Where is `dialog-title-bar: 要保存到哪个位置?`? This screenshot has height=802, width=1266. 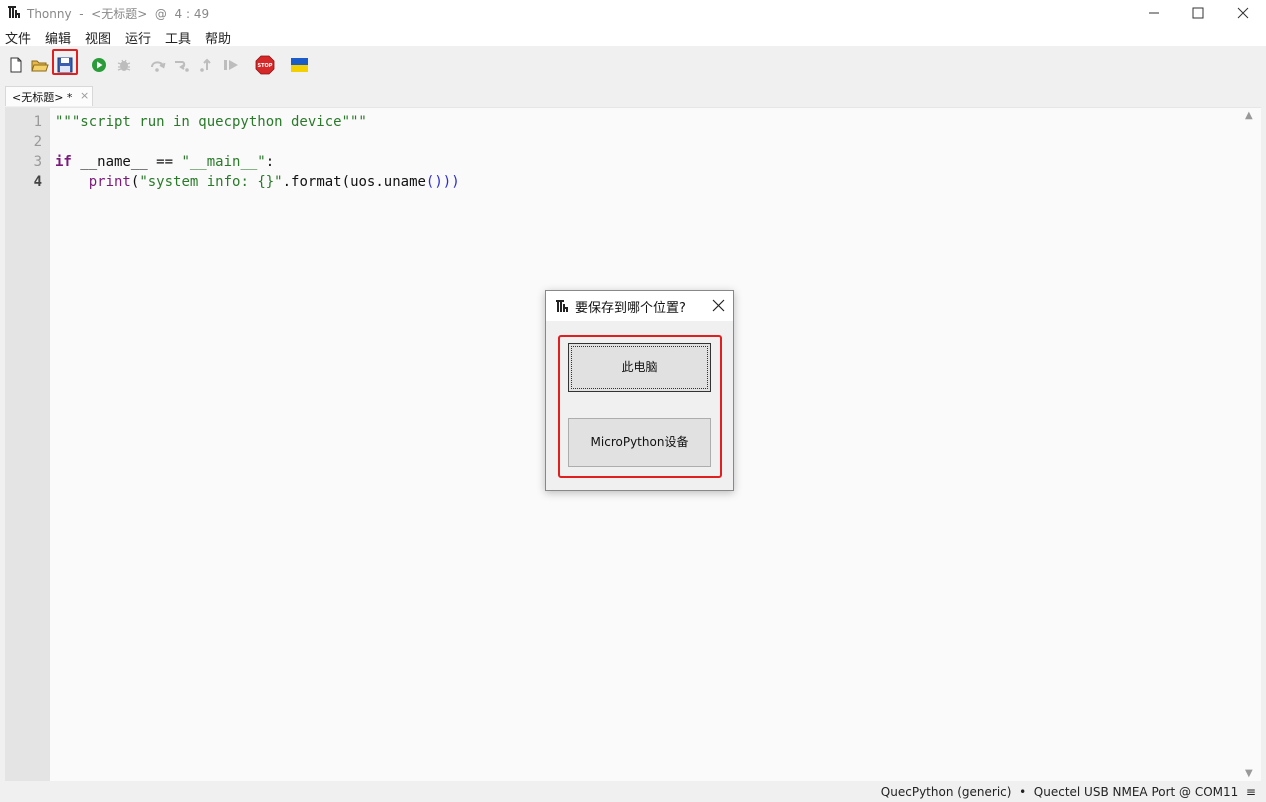
dialog-title-bar: 要保存到哪个位置? is located at coordinates (639, 306).